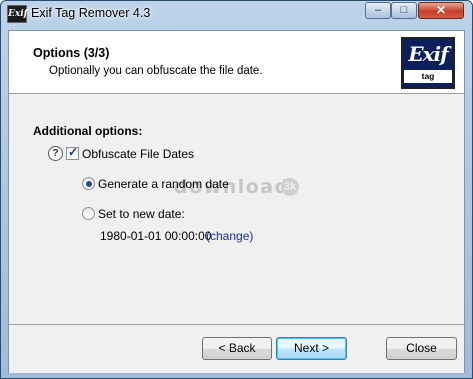 This screenshot has width=473, height=379. Describe the element at coordinates (141, 214) in the screenshot. I see `new-date-label: Set to new date:` at that location.